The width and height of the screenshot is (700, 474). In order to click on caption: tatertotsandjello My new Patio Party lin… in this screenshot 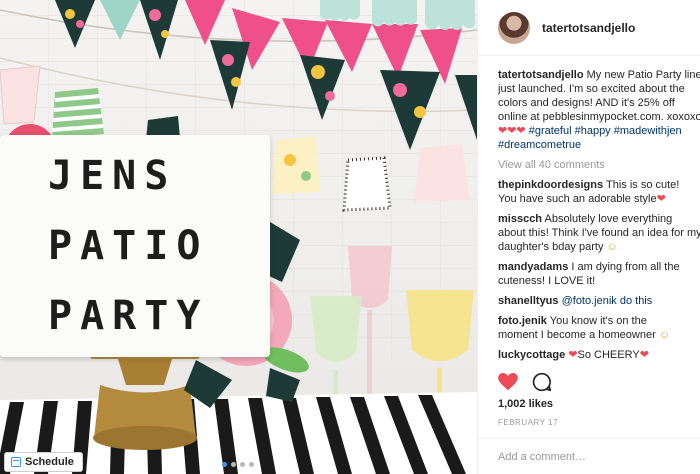, I will do `click(599, 110)`.